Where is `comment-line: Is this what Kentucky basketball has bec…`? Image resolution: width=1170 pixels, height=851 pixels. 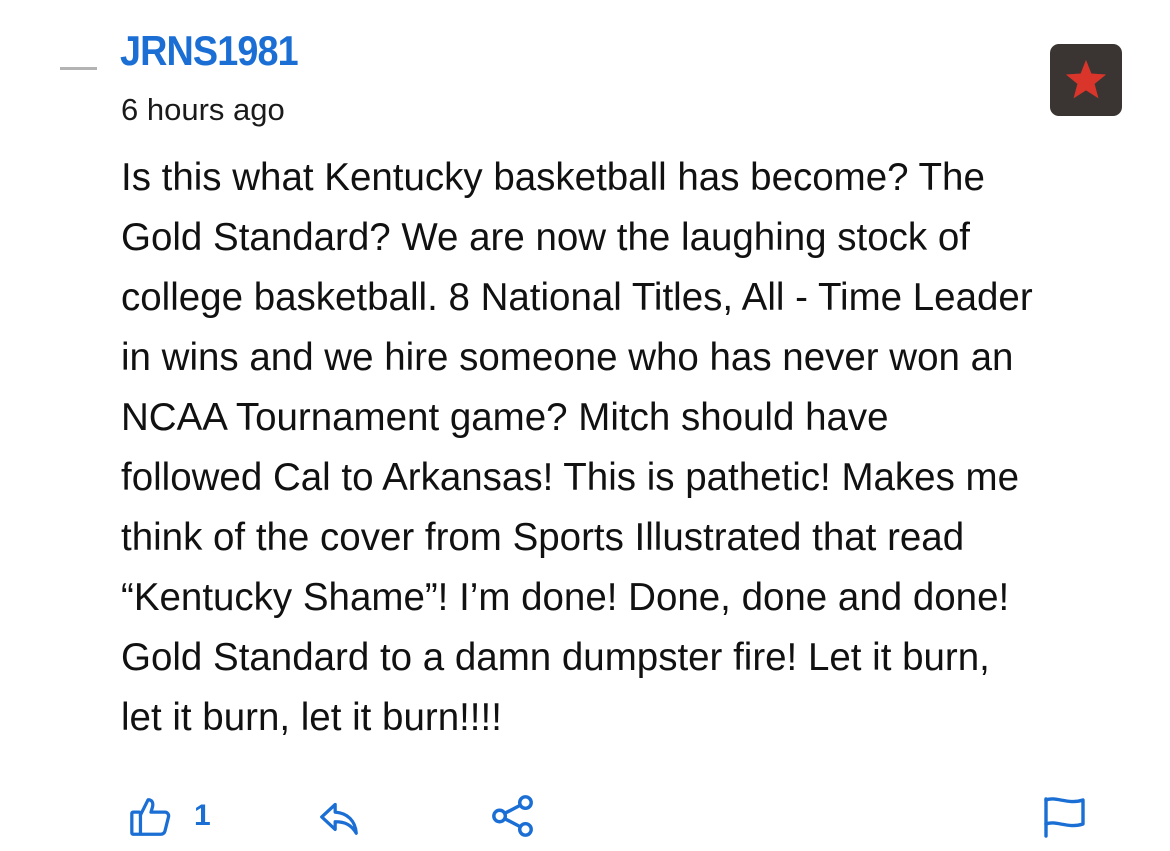 comment-line: Is this what Kentucky basketball has bec… is located at coordinates (553, 177).